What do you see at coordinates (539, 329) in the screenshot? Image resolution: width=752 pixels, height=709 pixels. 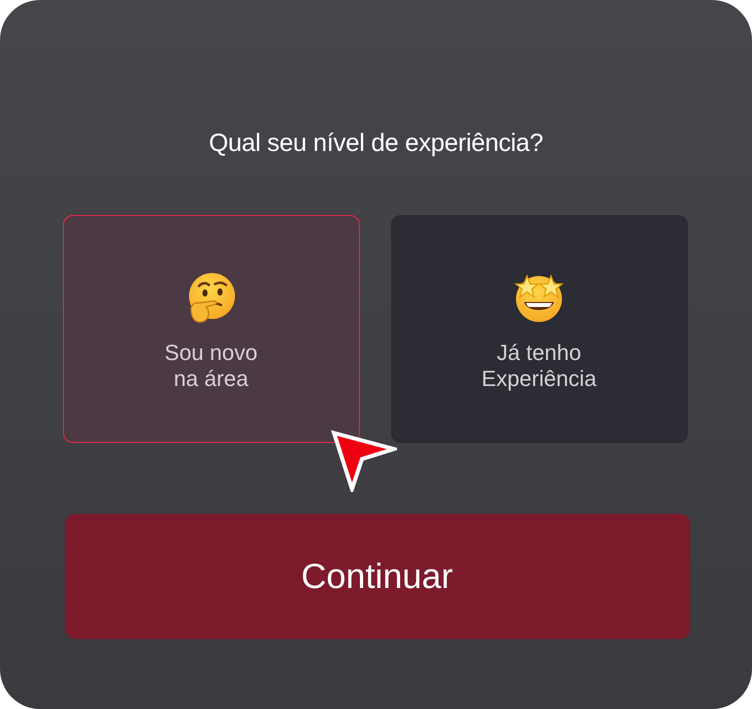 I see `option-card: Já tenho Experiência` at bounding box center [539, 329].